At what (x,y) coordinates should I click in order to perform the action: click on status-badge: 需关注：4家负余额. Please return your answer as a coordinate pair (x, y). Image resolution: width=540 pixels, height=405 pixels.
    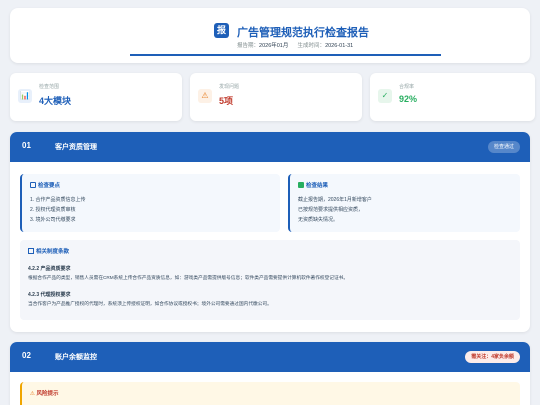
    Looking at the image, I should click on (492, 357).